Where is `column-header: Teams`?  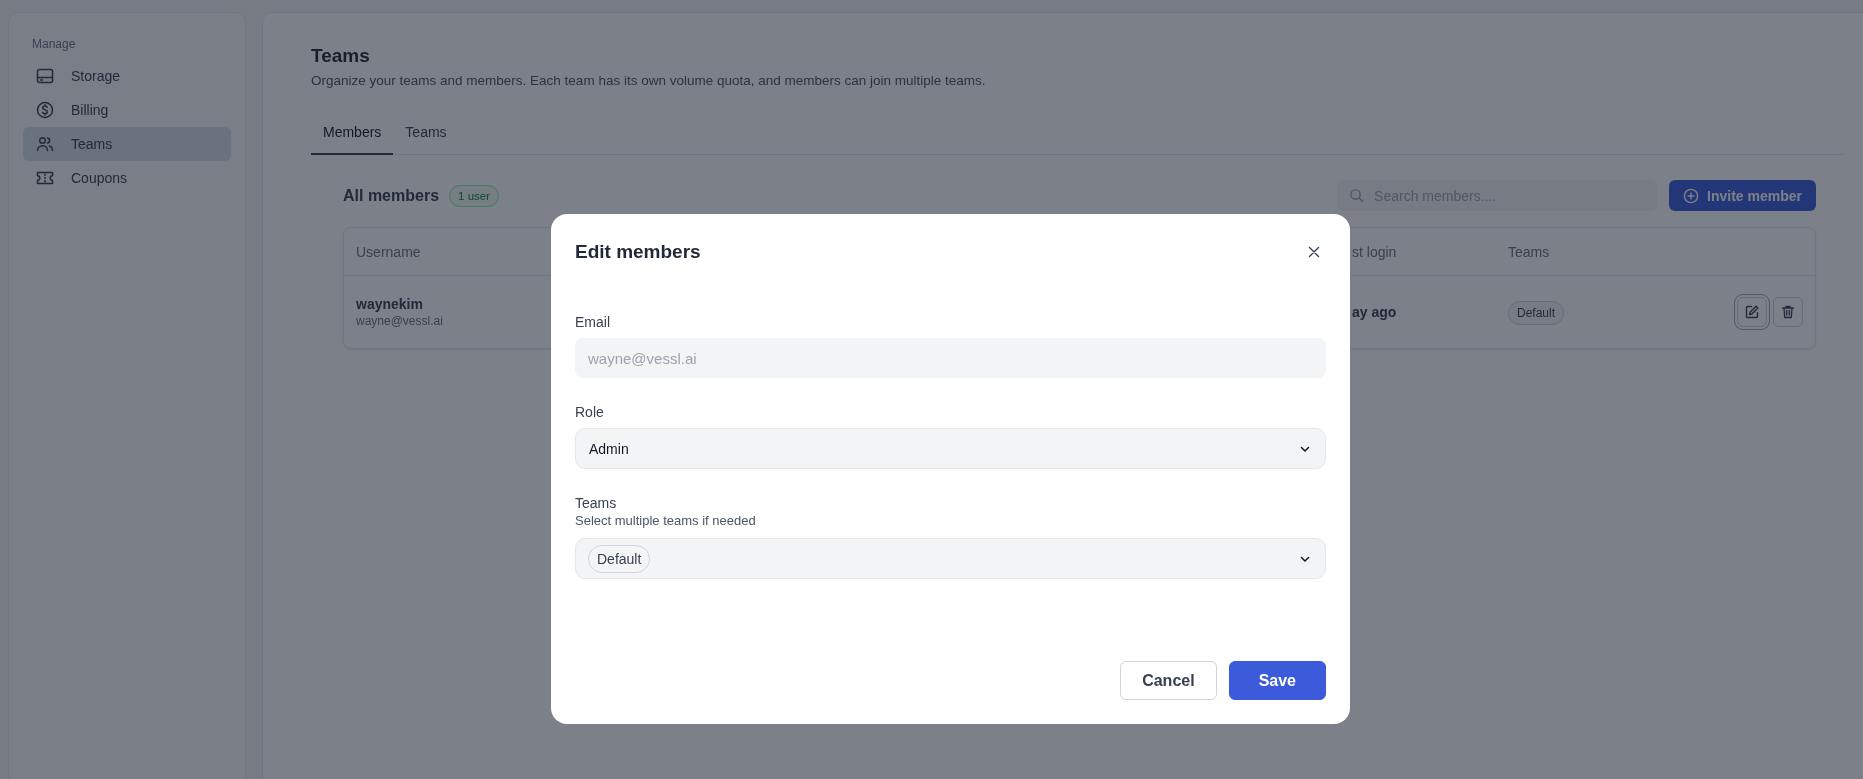 column-header: Teams is located at coordinates (1529, 251).